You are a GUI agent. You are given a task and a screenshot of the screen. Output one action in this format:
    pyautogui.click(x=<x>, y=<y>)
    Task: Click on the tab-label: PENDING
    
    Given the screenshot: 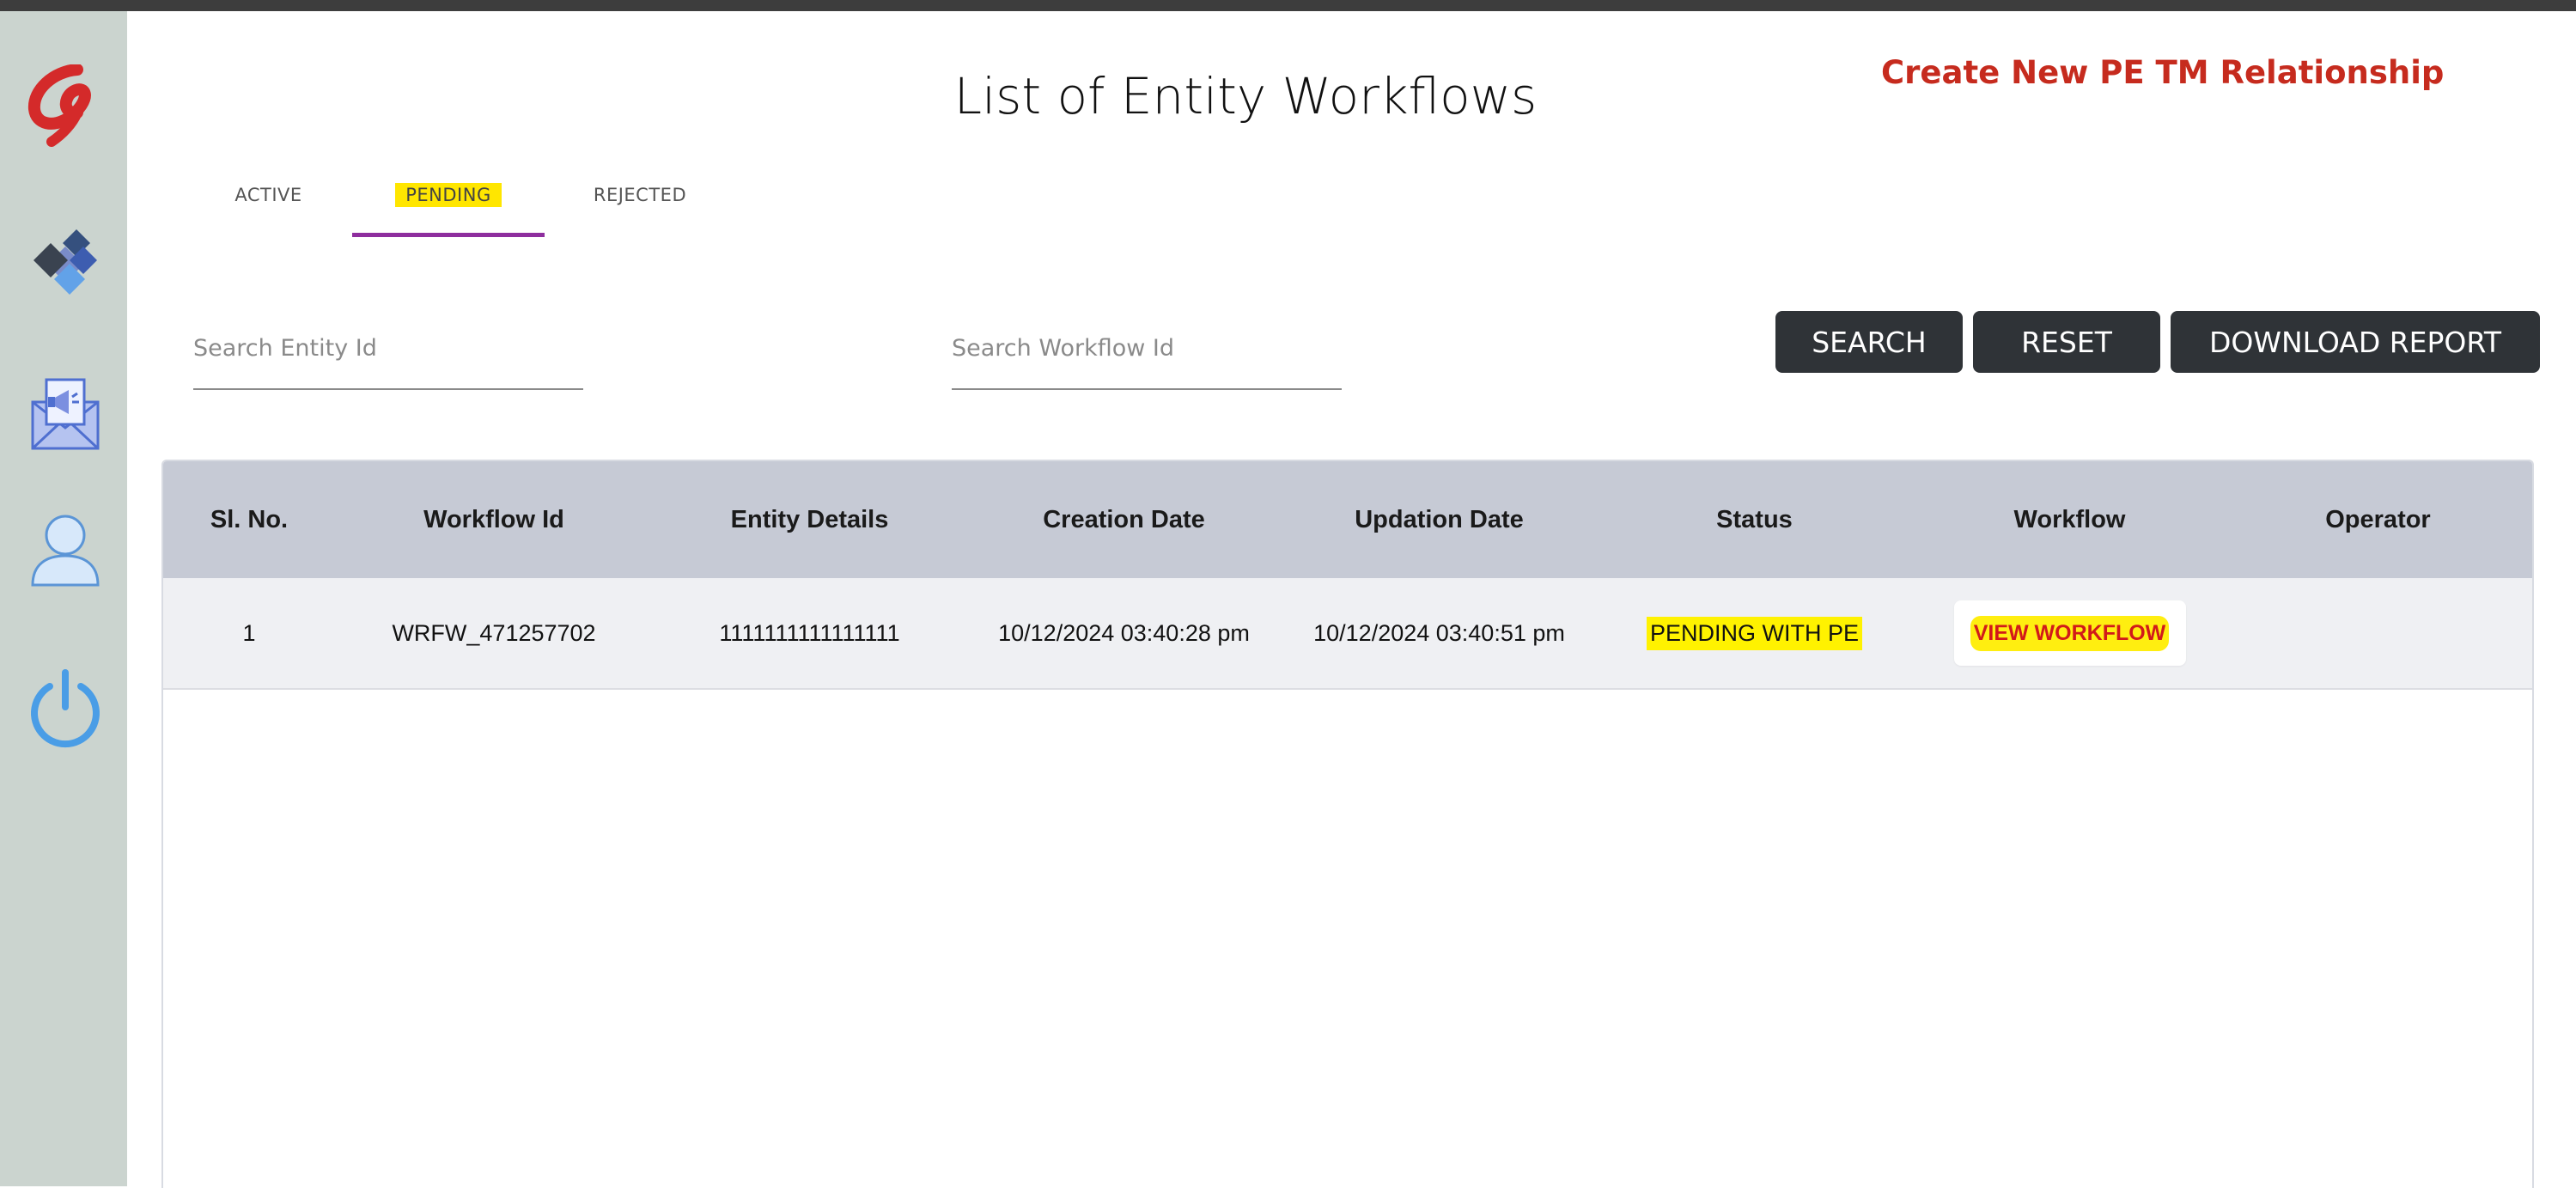 What is the action you would take?
    pyautogui.click(x=449, y=195)
    